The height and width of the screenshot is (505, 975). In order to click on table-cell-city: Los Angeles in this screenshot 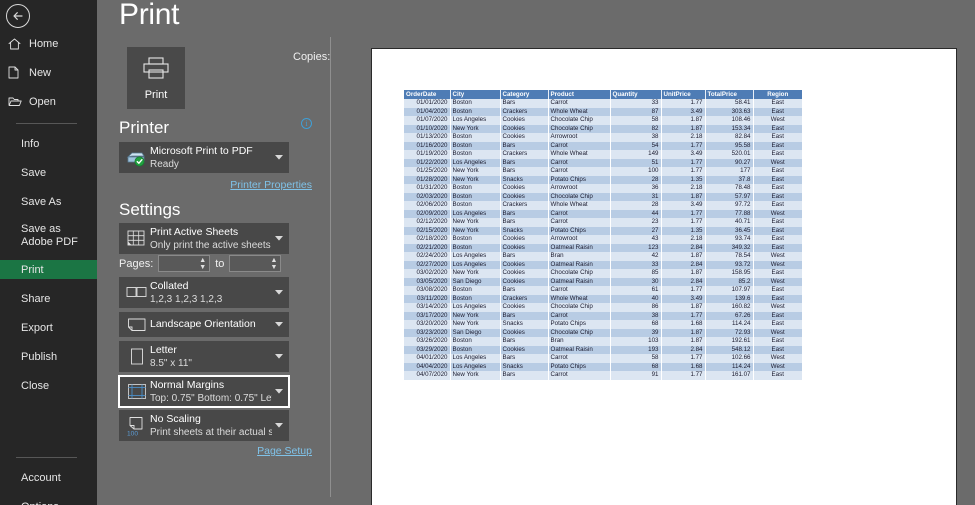, I will do `click(475, 213)`.